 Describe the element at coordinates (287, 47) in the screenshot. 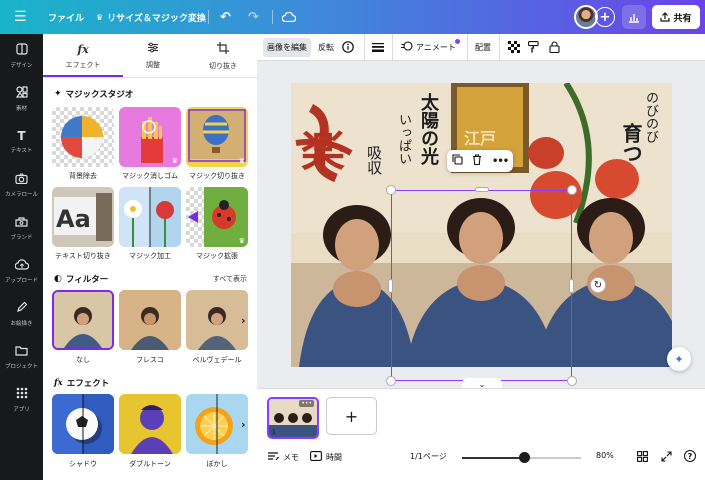

I see `edit-image-button: 画像を編集` at that location.